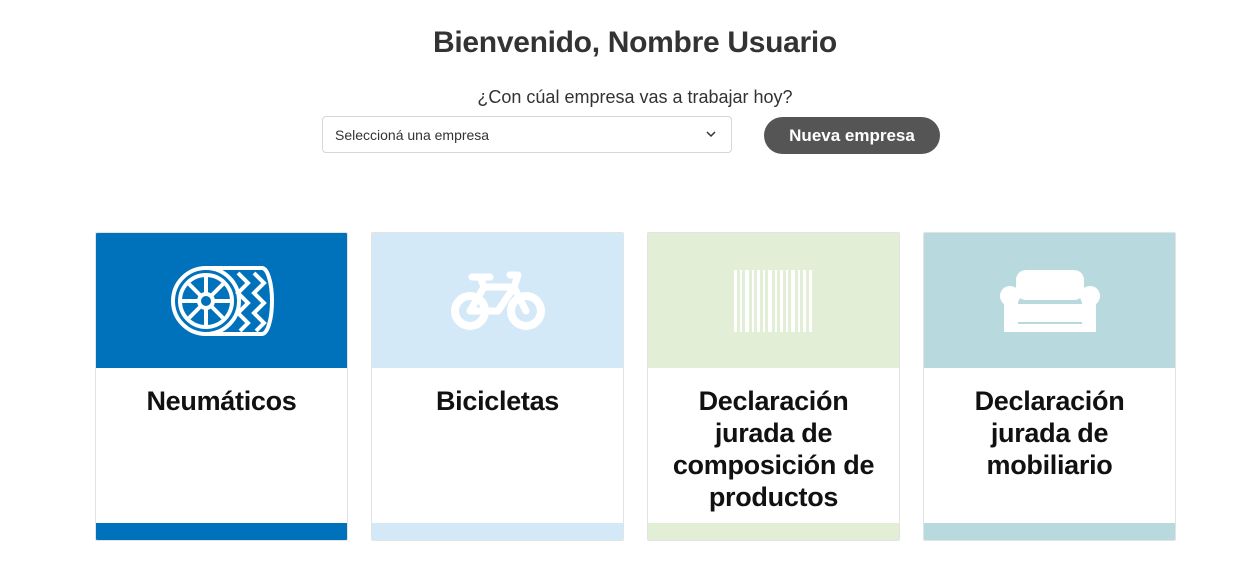 The width and height of the screenshot is (1259, 588). I want to click on card-bicicletas: Bicicletas, so click(497, 386).